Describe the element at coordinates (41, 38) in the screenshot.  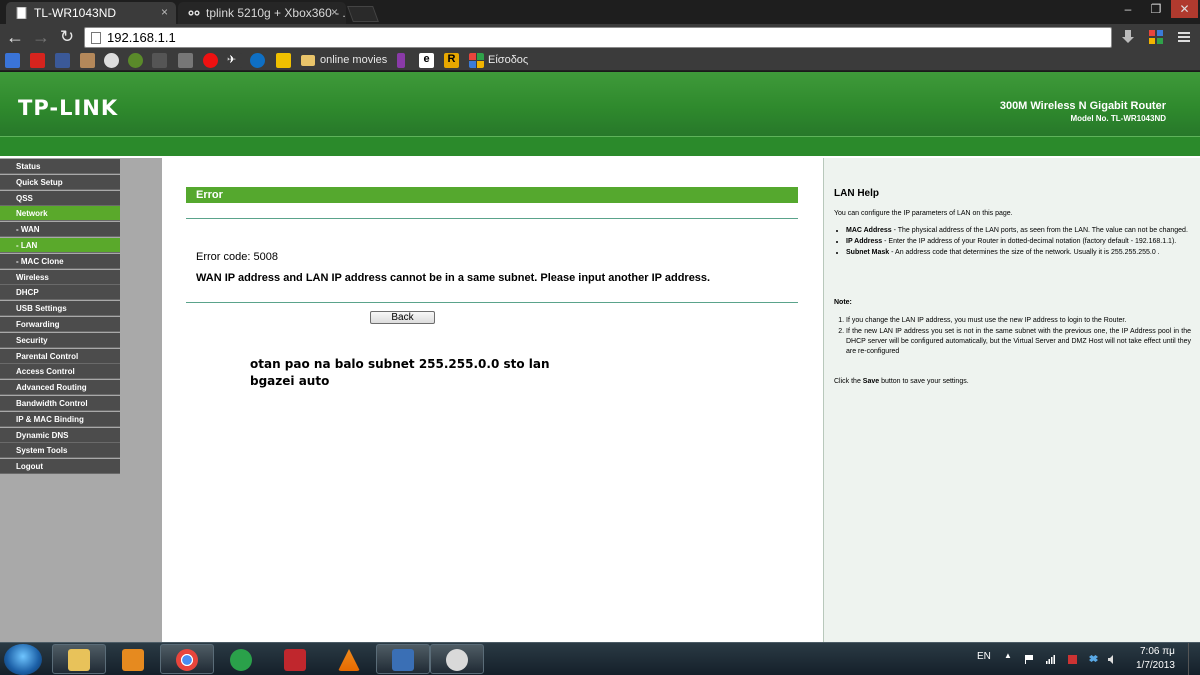
I see `forward-arrow-icon: →` at that location.